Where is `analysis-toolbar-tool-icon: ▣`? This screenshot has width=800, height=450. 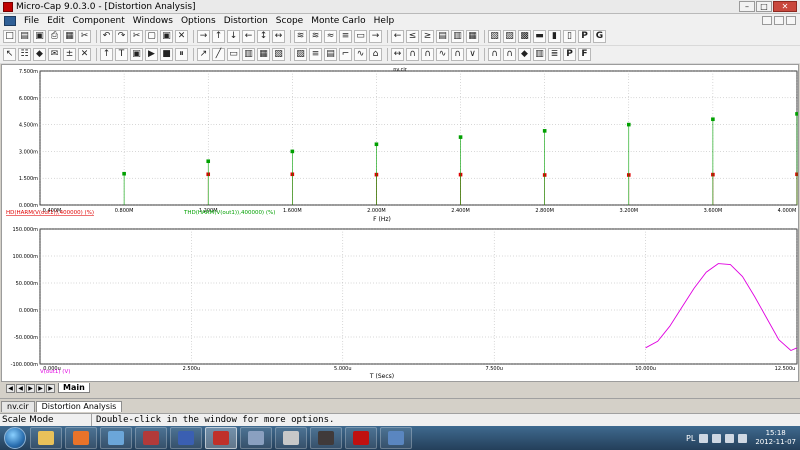
analysis-toolbar-tool-icon: ▣ is located at coordinates (136, 54).